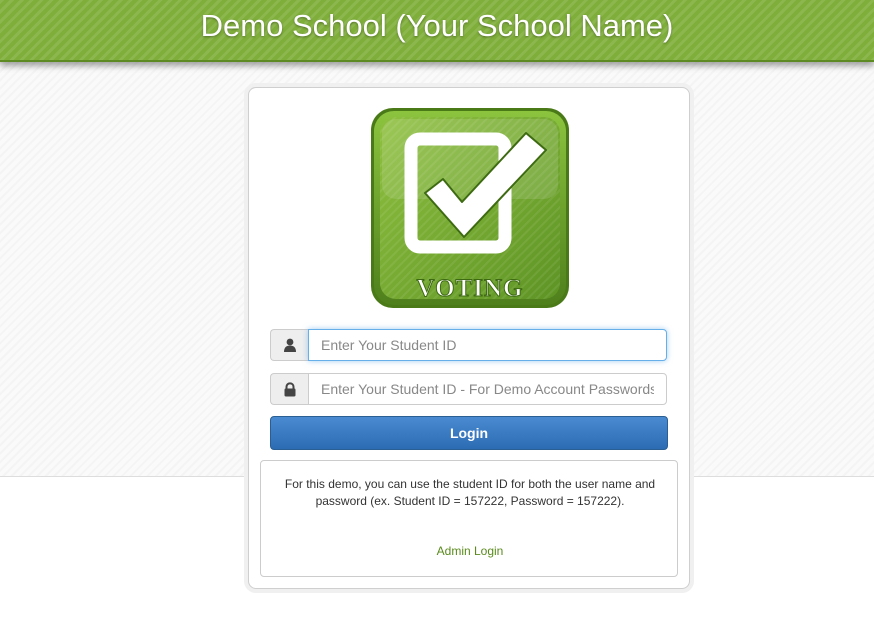 This screenshot has width=874, height=620. What do you see at coordinates (487, 345) in the screenshot?
I see `student-id-input` at bounding box center [487, 345].